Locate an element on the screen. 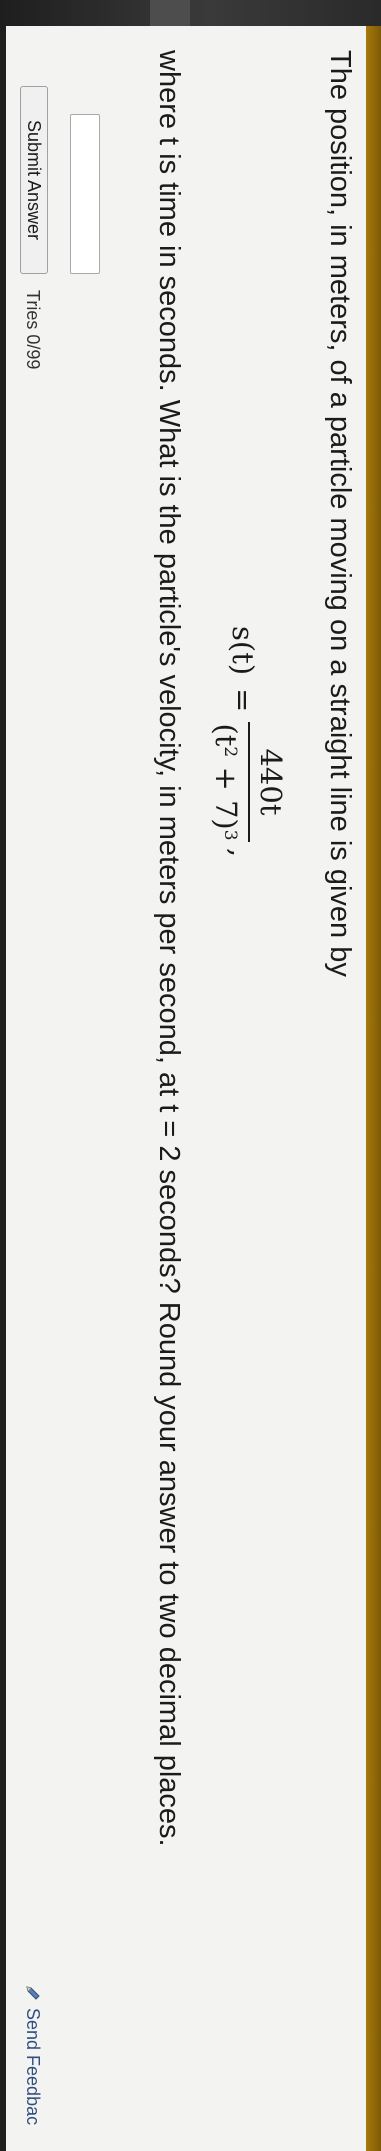 Image resolution: width=381 pixels, height=2151 pixels. tries-counter: Tries 0/99 is located at coordinates (33, 330).